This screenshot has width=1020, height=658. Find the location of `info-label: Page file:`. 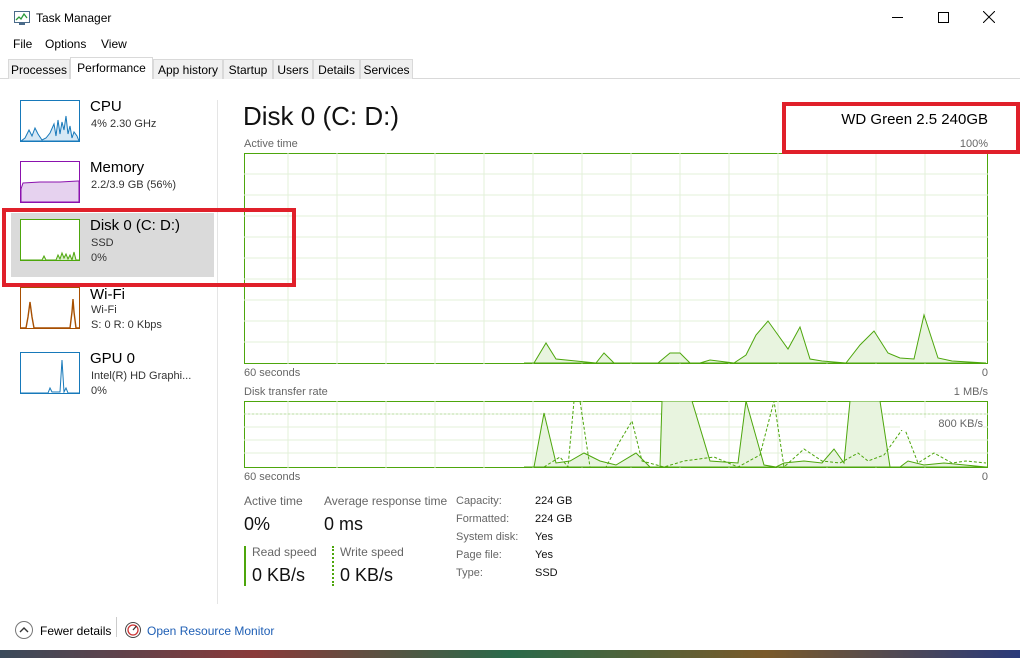

info-label: Page file: is located at coordinates (479, 555).